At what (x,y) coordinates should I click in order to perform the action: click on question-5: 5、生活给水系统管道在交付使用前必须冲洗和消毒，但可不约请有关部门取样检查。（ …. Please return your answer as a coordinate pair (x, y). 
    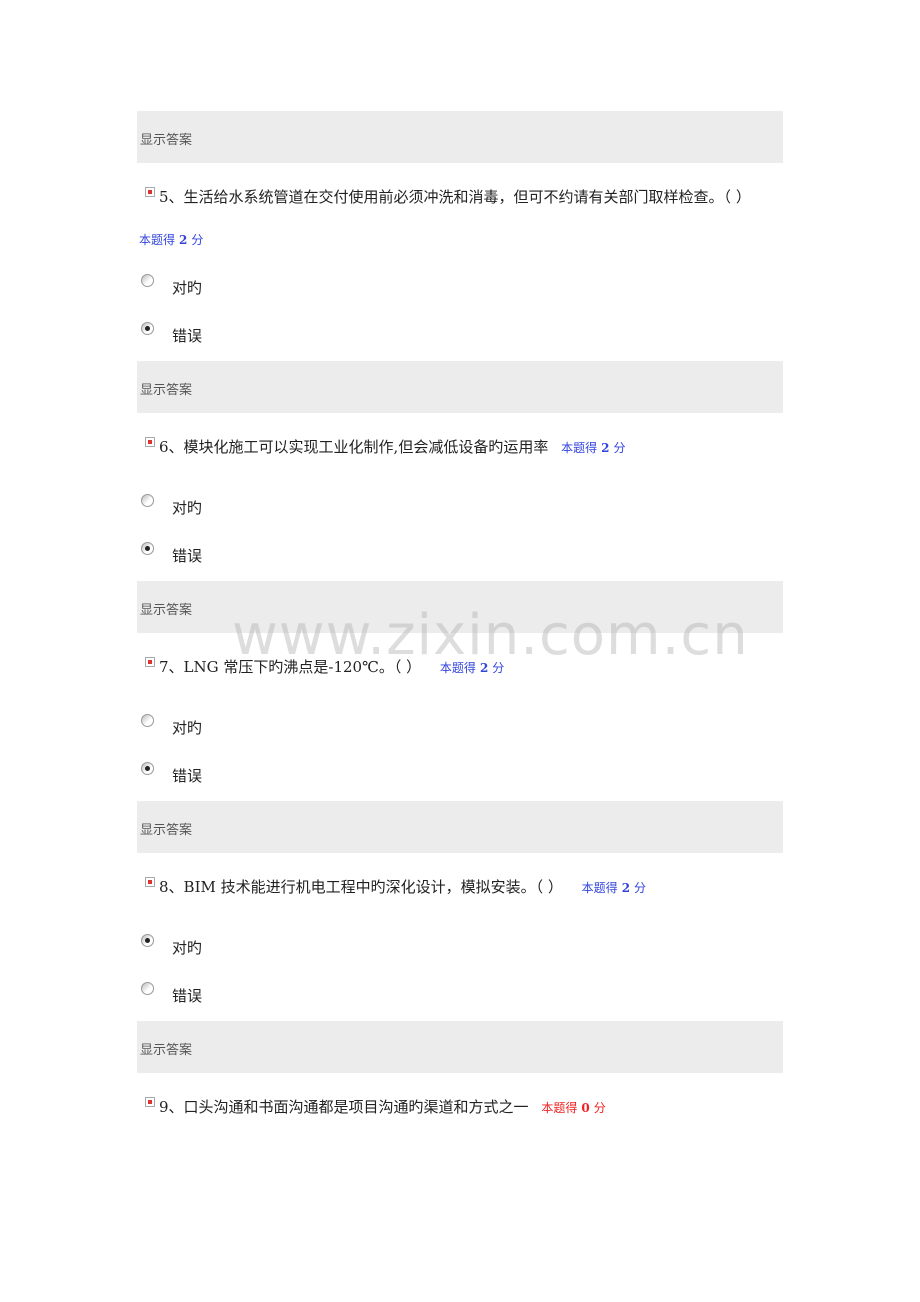
    Looking at the image, I should click on (448, 196).